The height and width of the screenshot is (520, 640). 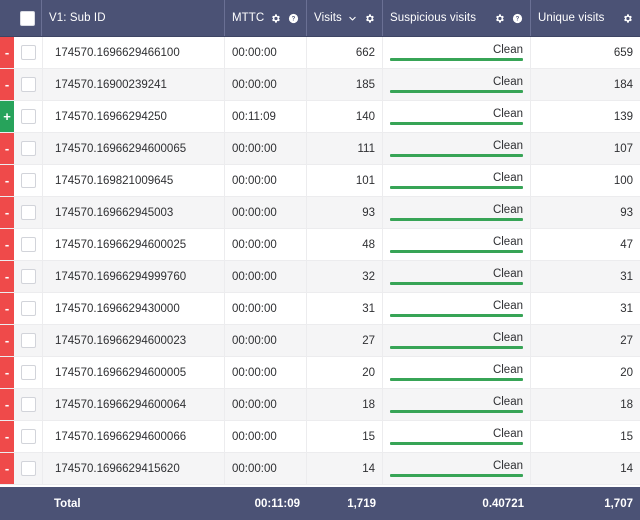 What do you see at coordinates (7, 116) in the screenshot?
I see `row-expand-plus-icon: +` at bounding box center [7, 116].